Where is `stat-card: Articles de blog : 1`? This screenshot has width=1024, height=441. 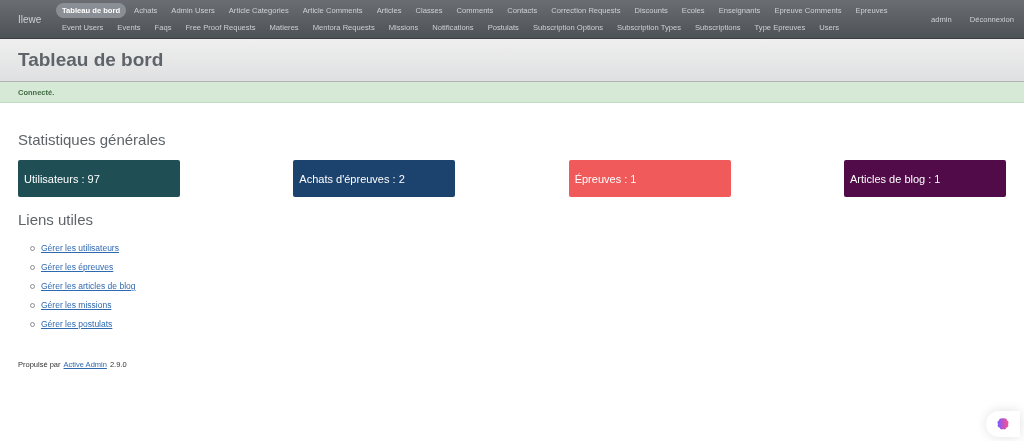 stat-card: Articles de blog : 1 is located at coordinates (925, 178).